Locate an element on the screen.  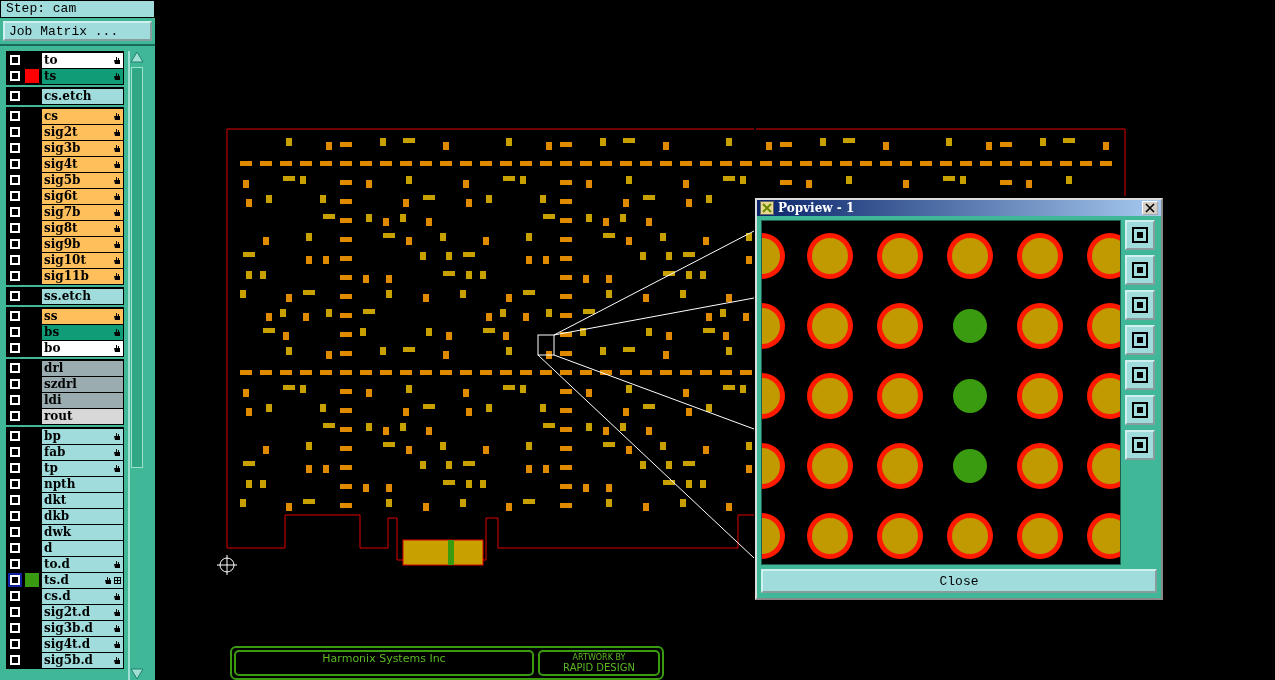
layer-name: bo is located at coordinates (82, 348).